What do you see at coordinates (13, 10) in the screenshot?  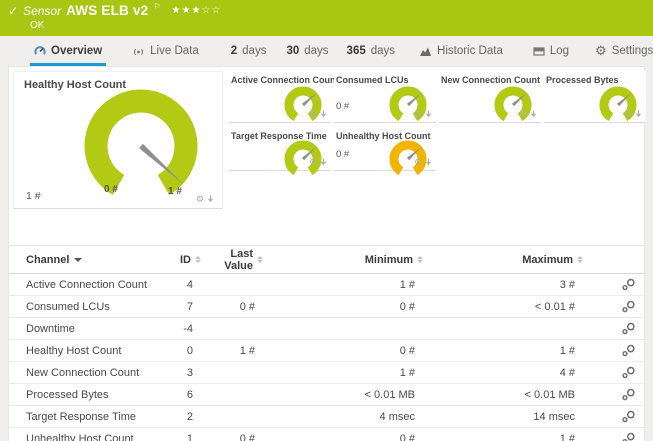 I see `status-check-icon: ✓` at bounding box center [13, 10].